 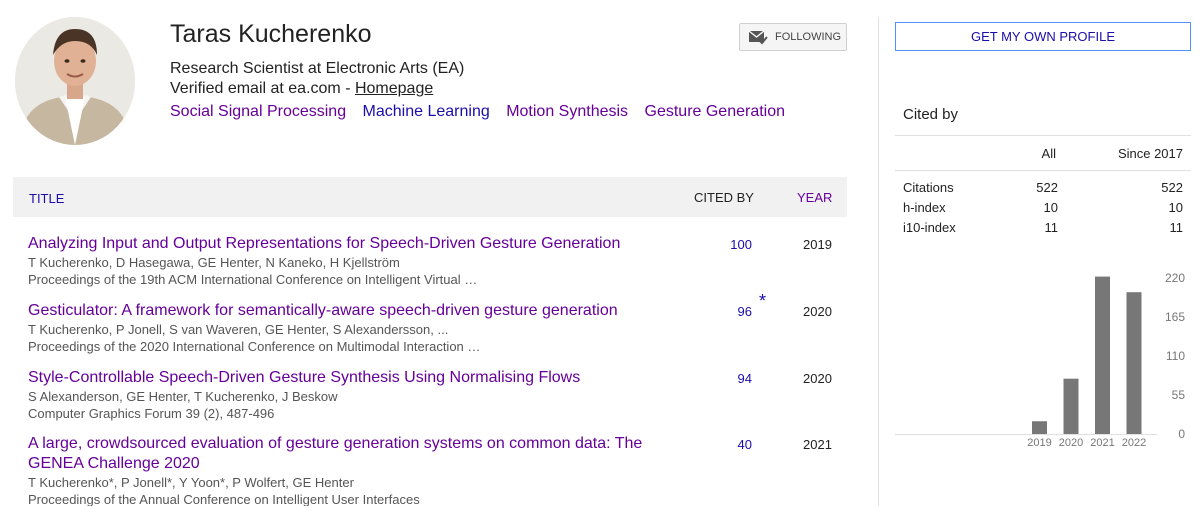 What do you see at coordinates (808, 37) in the screenshot?
I see `following-label: FOLLOWING` at bounding box center [808, 37].